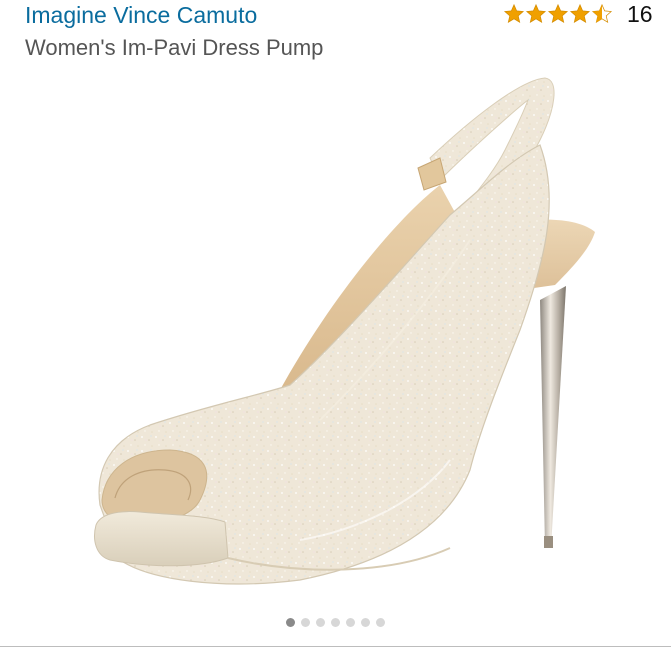  Describe the element at coordinates (640, 14) in the screenshot. I see `review-count: 16` at that location.